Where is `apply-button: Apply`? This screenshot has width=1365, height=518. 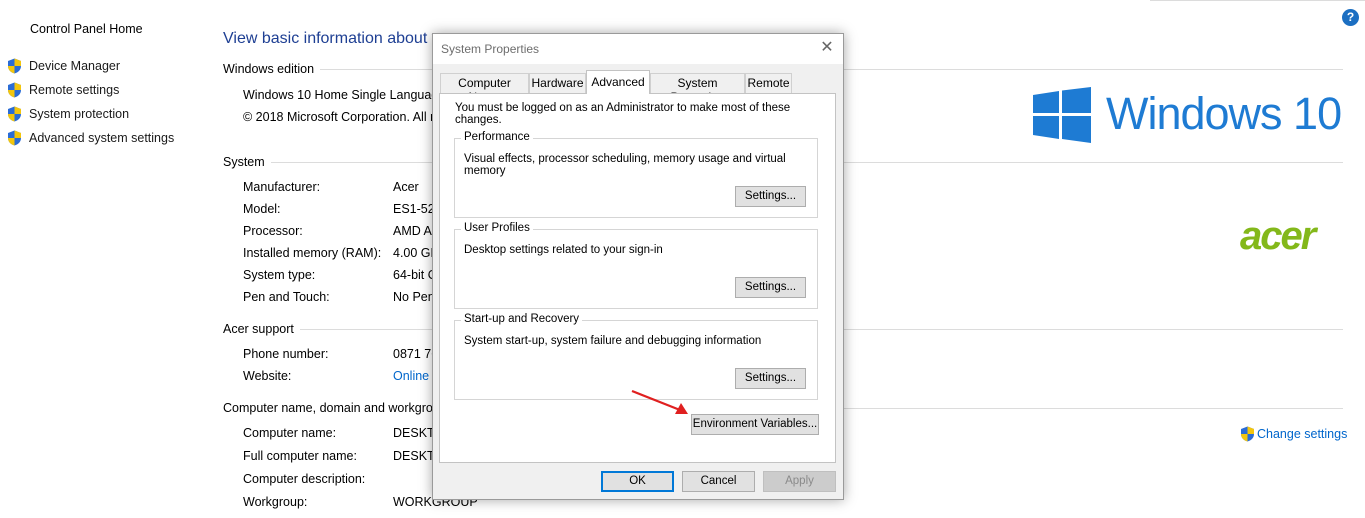
apply-button: Apply is located at coordinates (799, 481).